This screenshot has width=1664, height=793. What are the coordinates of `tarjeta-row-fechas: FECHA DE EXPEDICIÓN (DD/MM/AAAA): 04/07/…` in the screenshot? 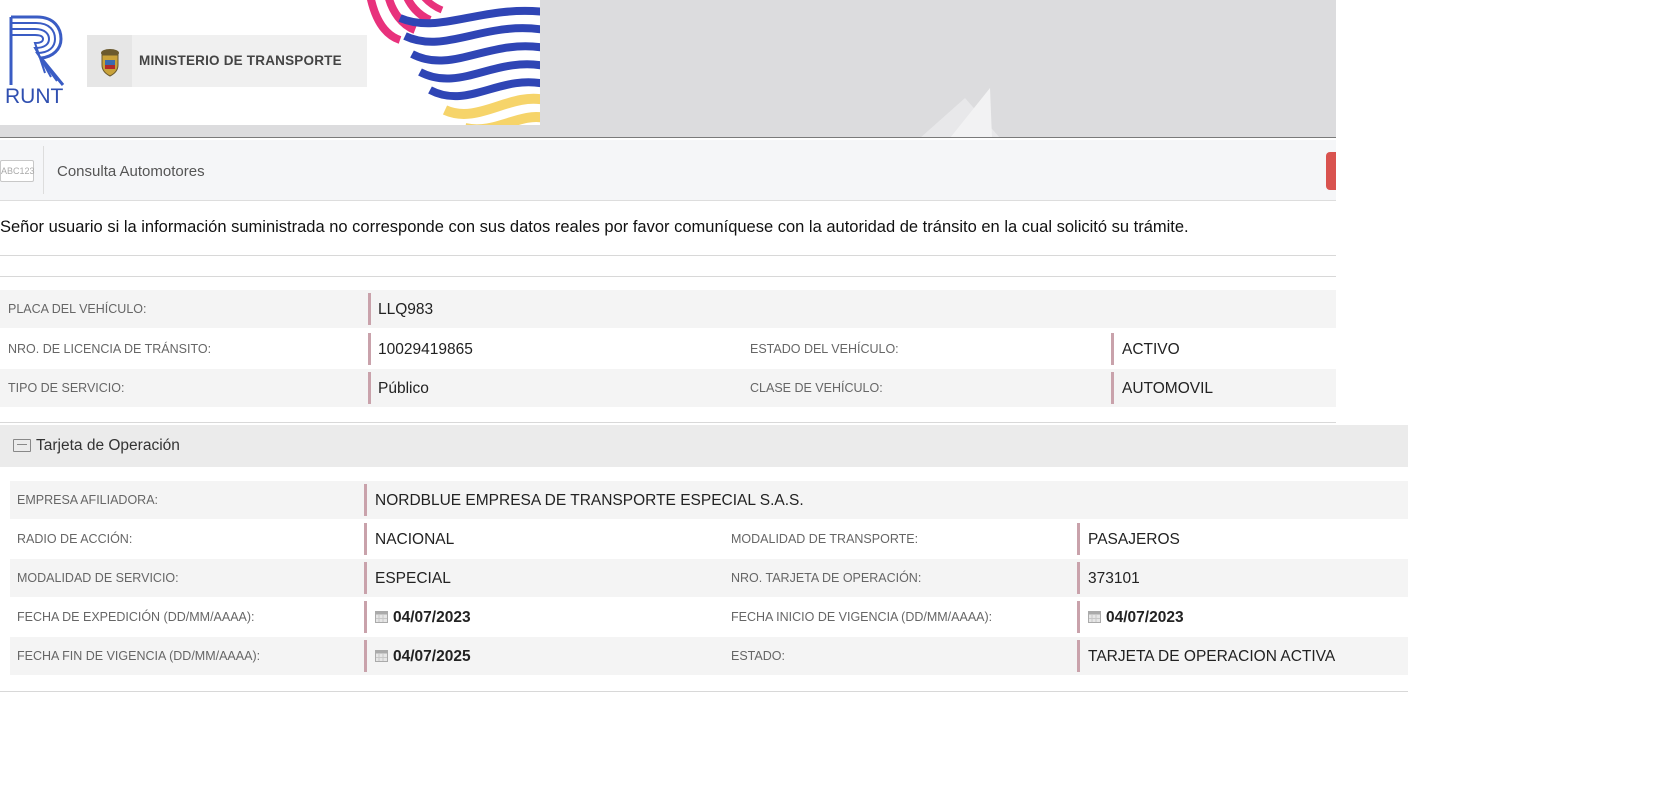 It's located at (709, 617).